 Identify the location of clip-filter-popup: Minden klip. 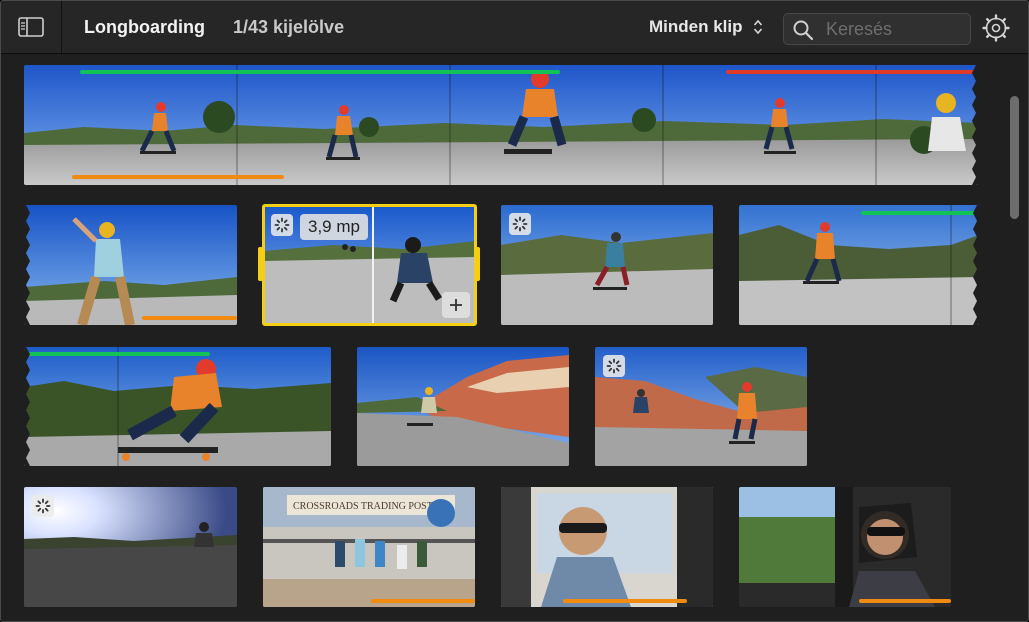
(706, 27).